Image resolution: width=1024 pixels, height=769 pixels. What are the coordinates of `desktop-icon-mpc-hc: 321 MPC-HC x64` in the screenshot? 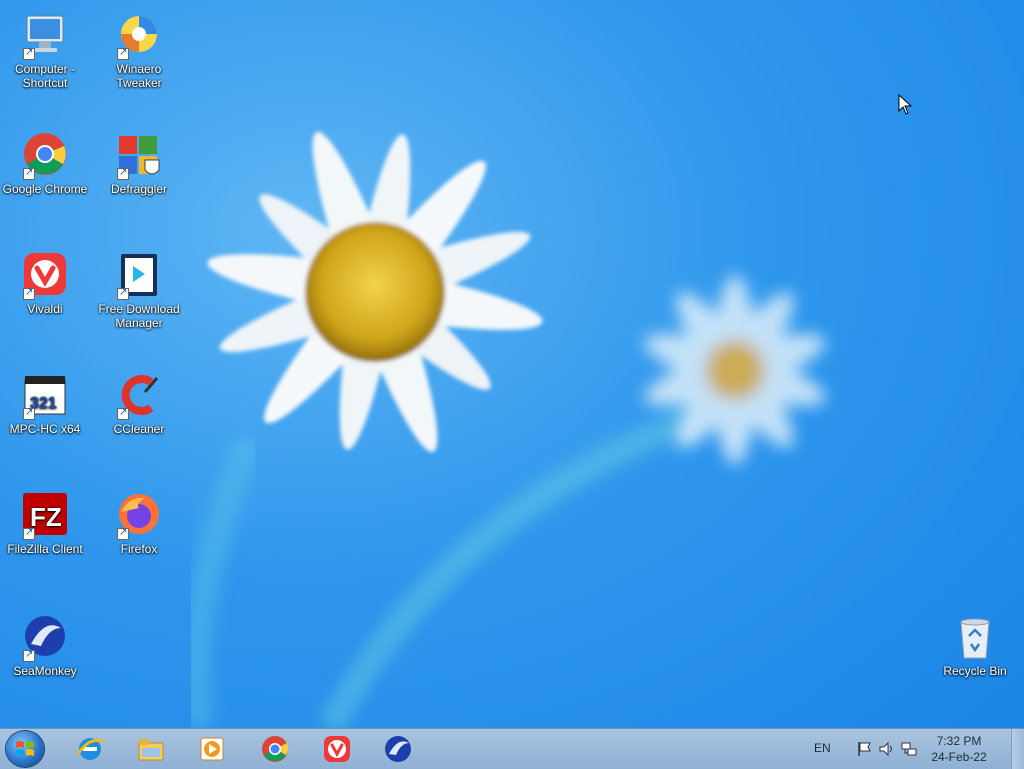 It's located at (45, 404).